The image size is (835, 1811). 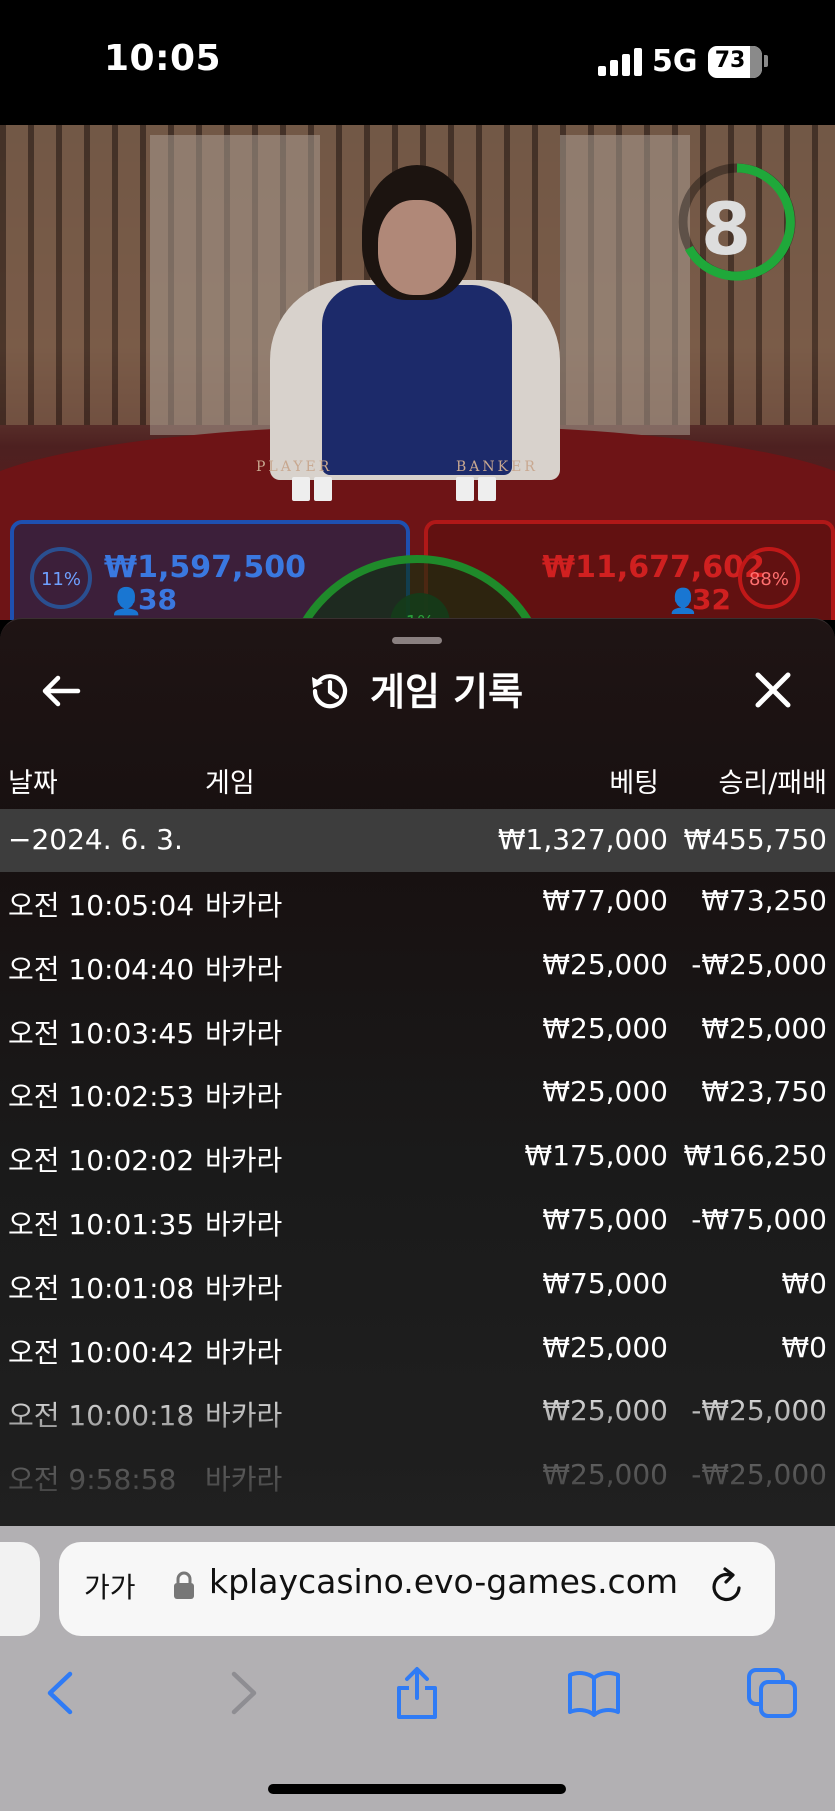 What do you see at coordinates (101, 969) in the screenshot?
I see `row-time: 오전 10:04:40` at bounding box center [101, 969].